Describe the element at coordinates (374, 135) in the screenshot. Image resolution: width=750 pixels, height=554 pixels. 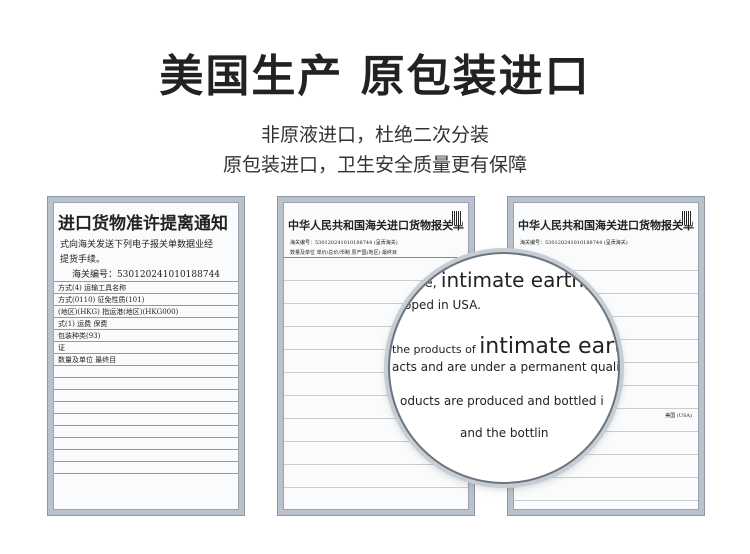
I see `subtitle-line-1: 非原液进口，杜绝二次分装` at that location.